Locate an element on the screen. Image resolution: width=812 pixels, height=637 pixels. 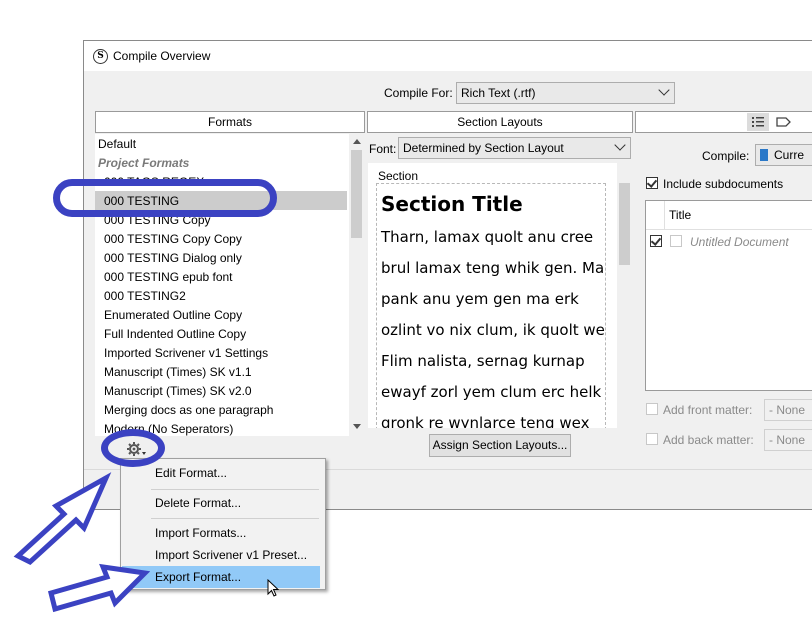
font-value: Determined by Section Layout is located at coordinates (483, 148).